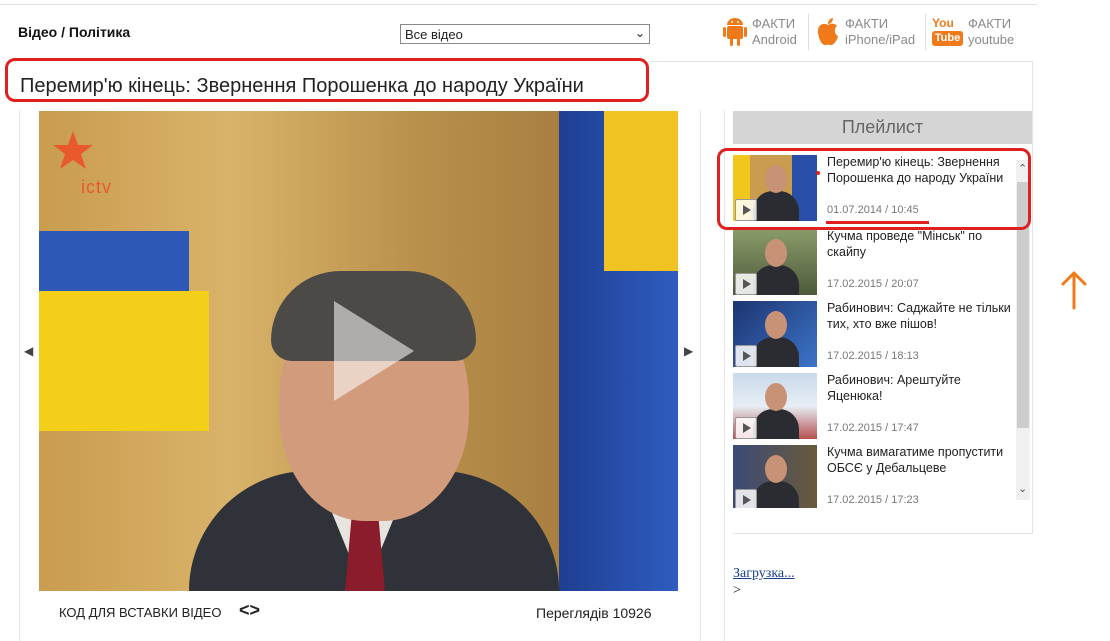  What do you see at coordinates (124, 361) in the screenshot?
I see `flag-left-yellow` at bounding box center [124, 361].